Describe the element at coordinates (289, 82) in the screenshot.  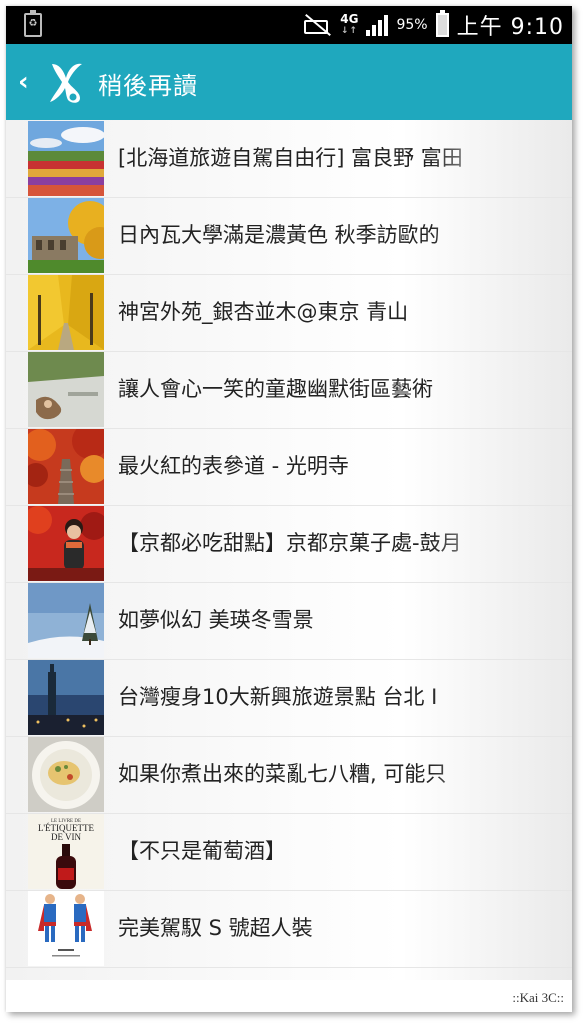
I see `app-bar: ‹ 稍後再讀` at that location.